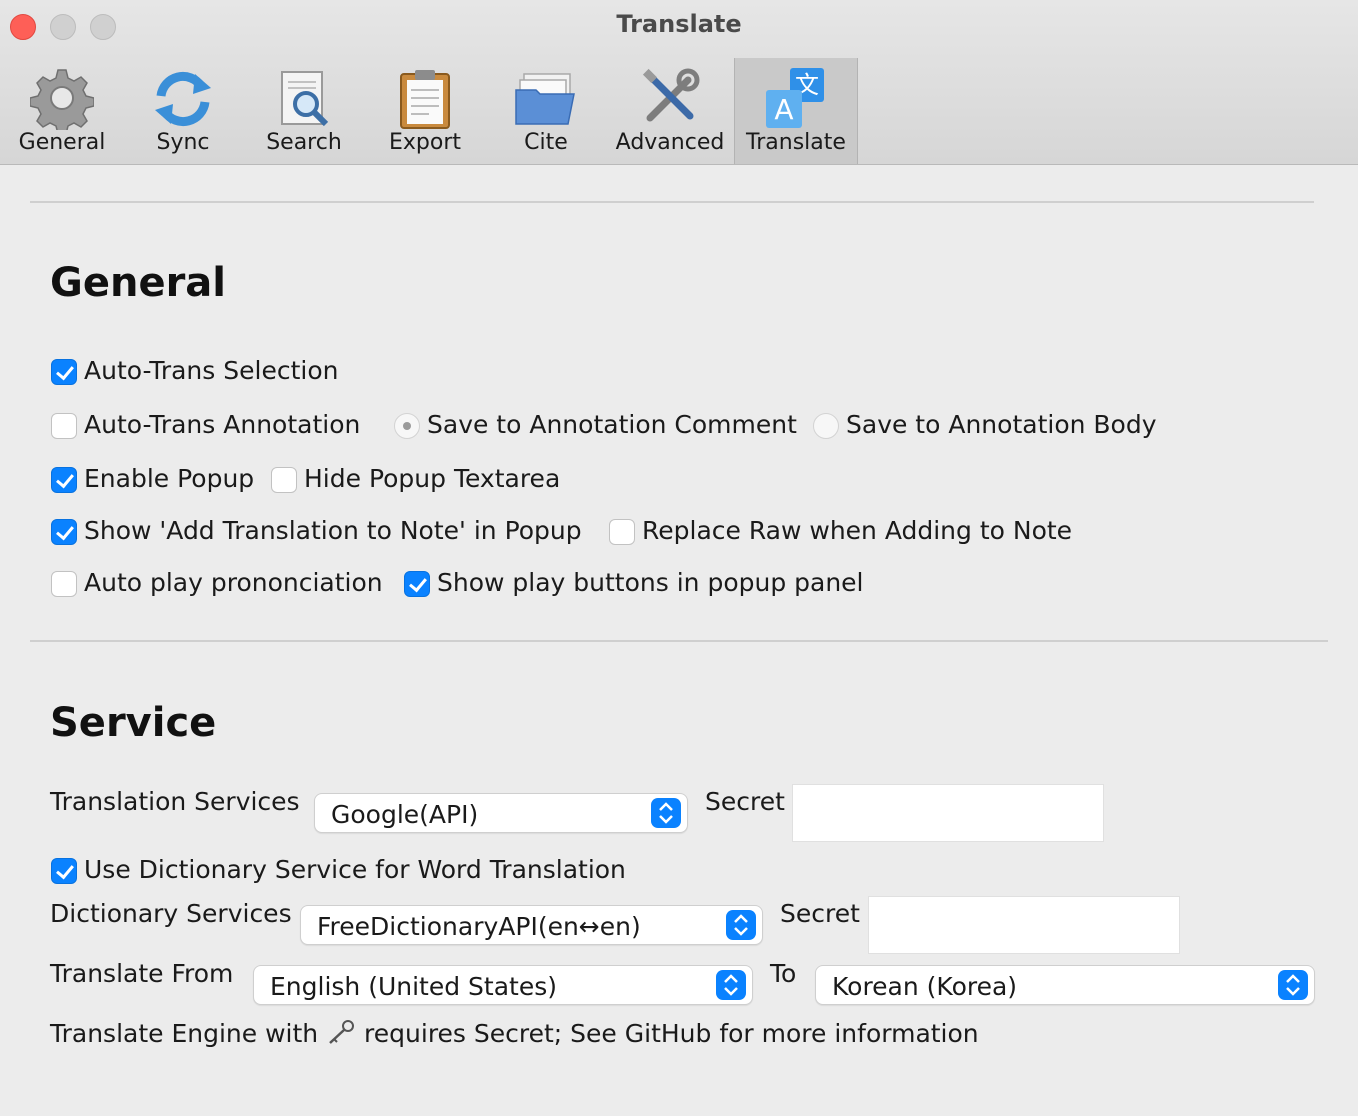 Image resolution: width=1358 pixels, height=1116 pixels. Describe the element at coordinates (670, 142) in the screenshot. I see `tab-advanced-label: Advanced` at that location.